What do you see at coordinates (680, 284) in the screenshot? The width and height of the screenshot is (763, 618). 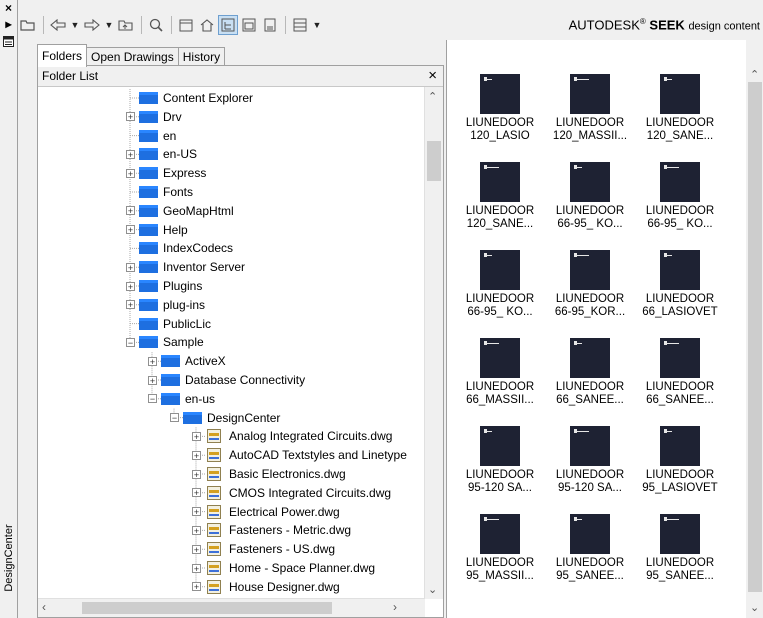 I see `content-item: LIUNEDOOR 66_LASIOVET` at bounding box center [680, 284].